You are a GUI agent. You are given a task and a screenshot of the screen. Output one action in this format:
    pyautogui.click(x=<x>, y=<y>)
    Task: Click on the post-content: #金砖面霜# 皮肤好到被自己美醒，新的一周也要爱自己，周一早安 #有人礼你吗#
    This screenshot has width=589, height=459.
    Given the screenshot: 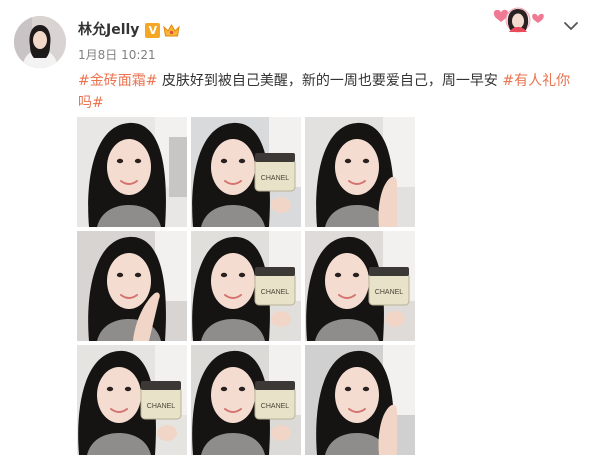 What is the action you would take?
    pyautogui.click(x=328, y=92)
    